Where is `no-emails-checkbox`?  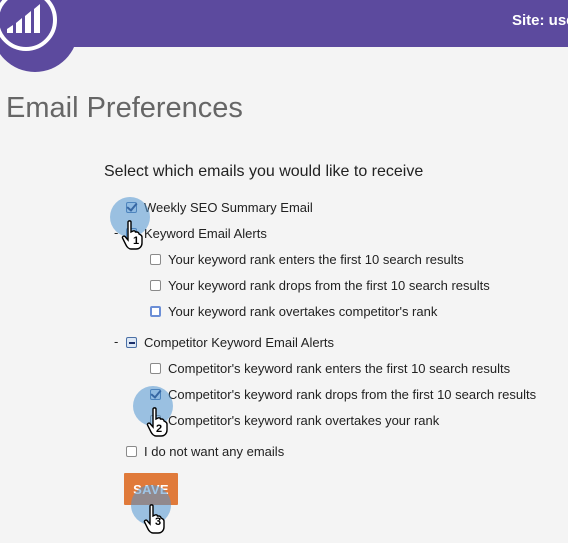
no-emails-checkbox is located at coordinates (131, 451).